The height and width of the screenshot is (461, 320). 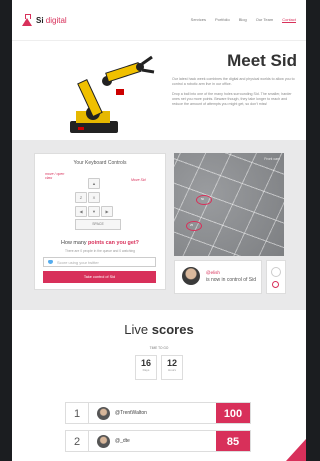 I want to click on controller-username: @elish, so click(x=213, y=272).